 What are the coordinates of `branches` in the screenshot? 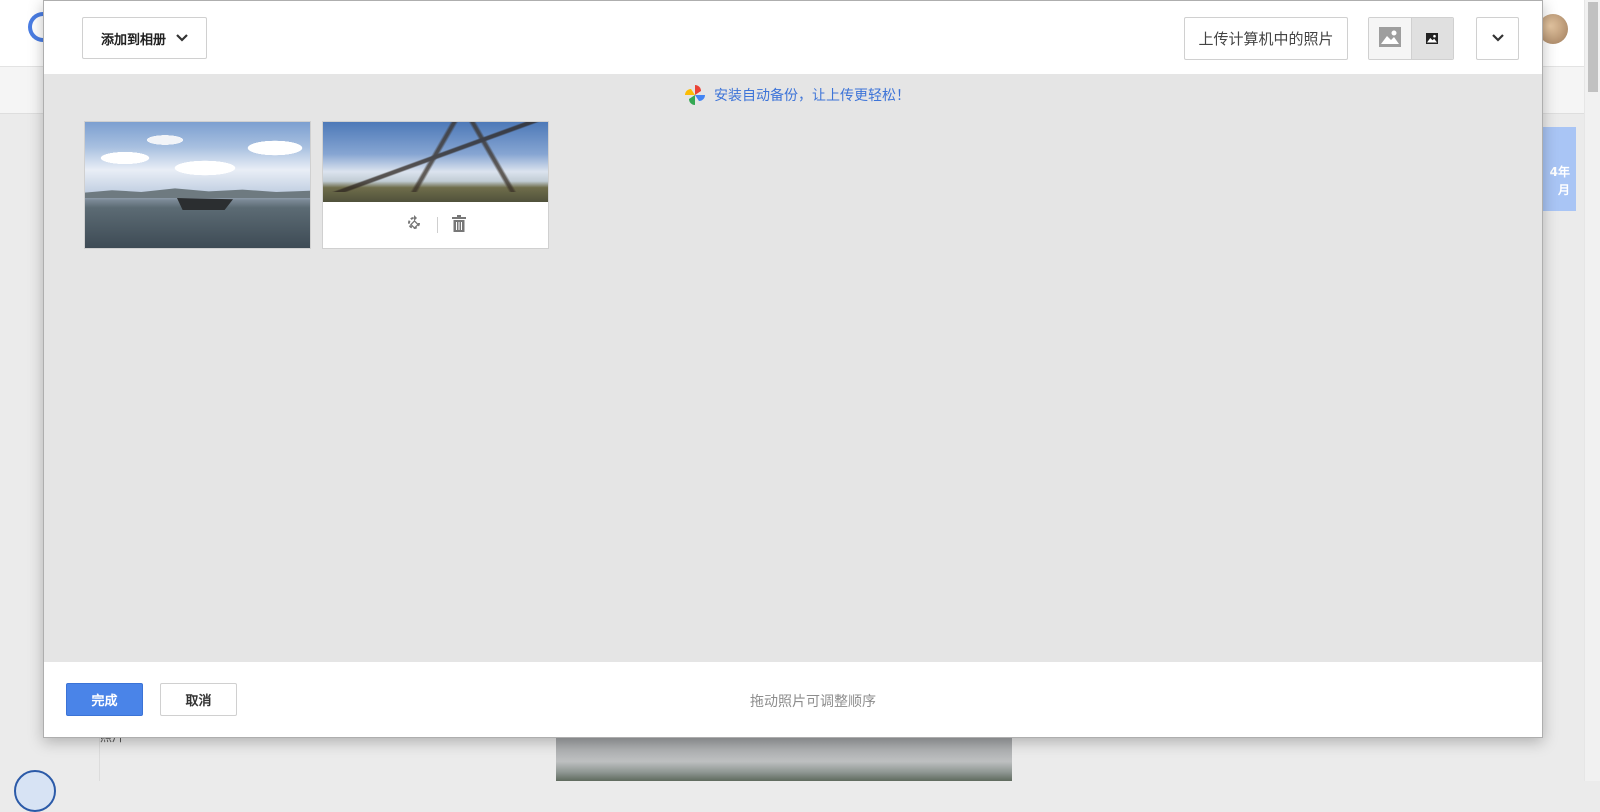 It's located at (435, 157).